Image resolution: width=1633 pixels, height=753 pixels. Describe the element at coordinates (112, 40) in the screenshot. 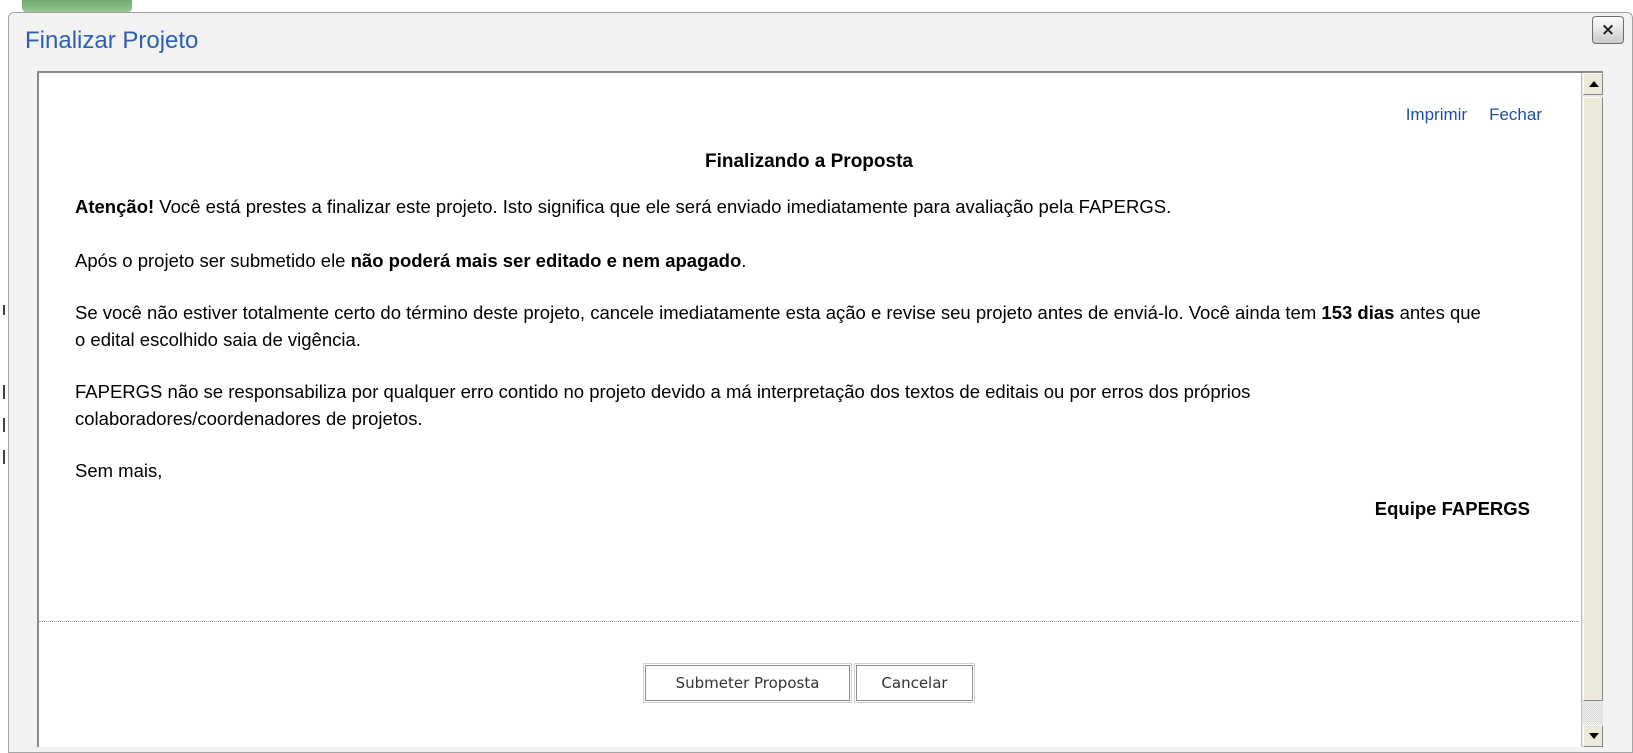

I see `dialog-title: Finalizar Projeto` at that location.